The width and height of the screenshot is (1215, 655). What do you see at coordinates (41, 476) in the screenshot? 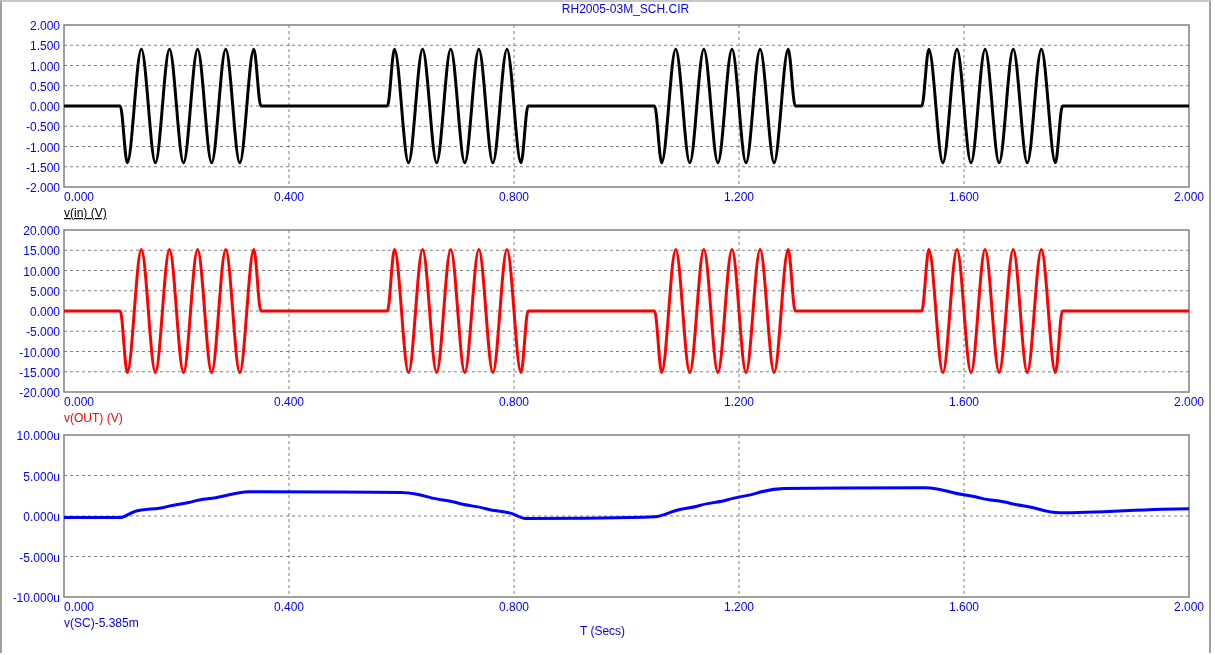
I see `y-tick-label: 5.000u` at bounding box center [41, 476].